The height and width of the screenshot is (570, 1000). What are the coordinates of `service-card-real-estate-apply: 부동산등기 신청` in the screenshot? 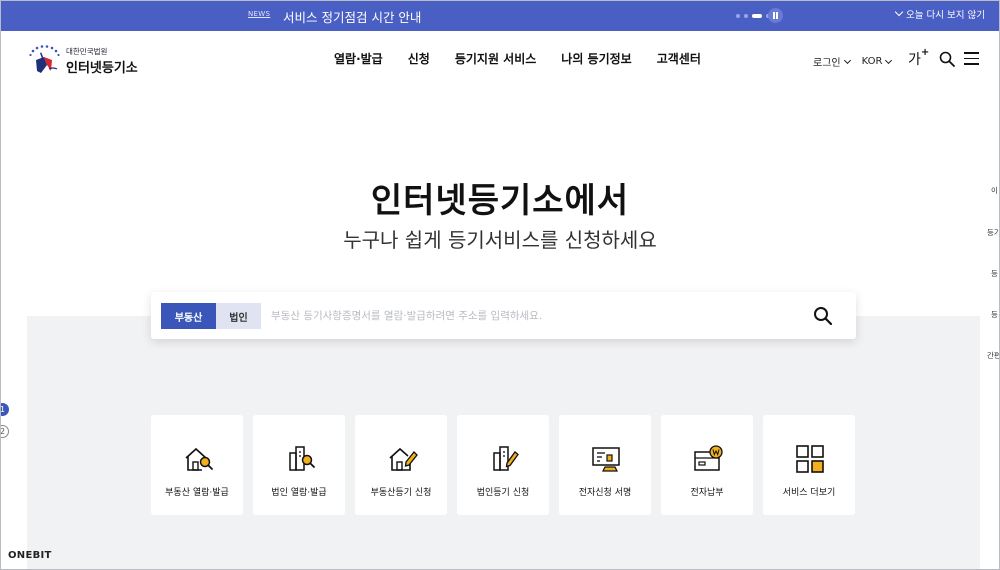 It's located at (401, 465).